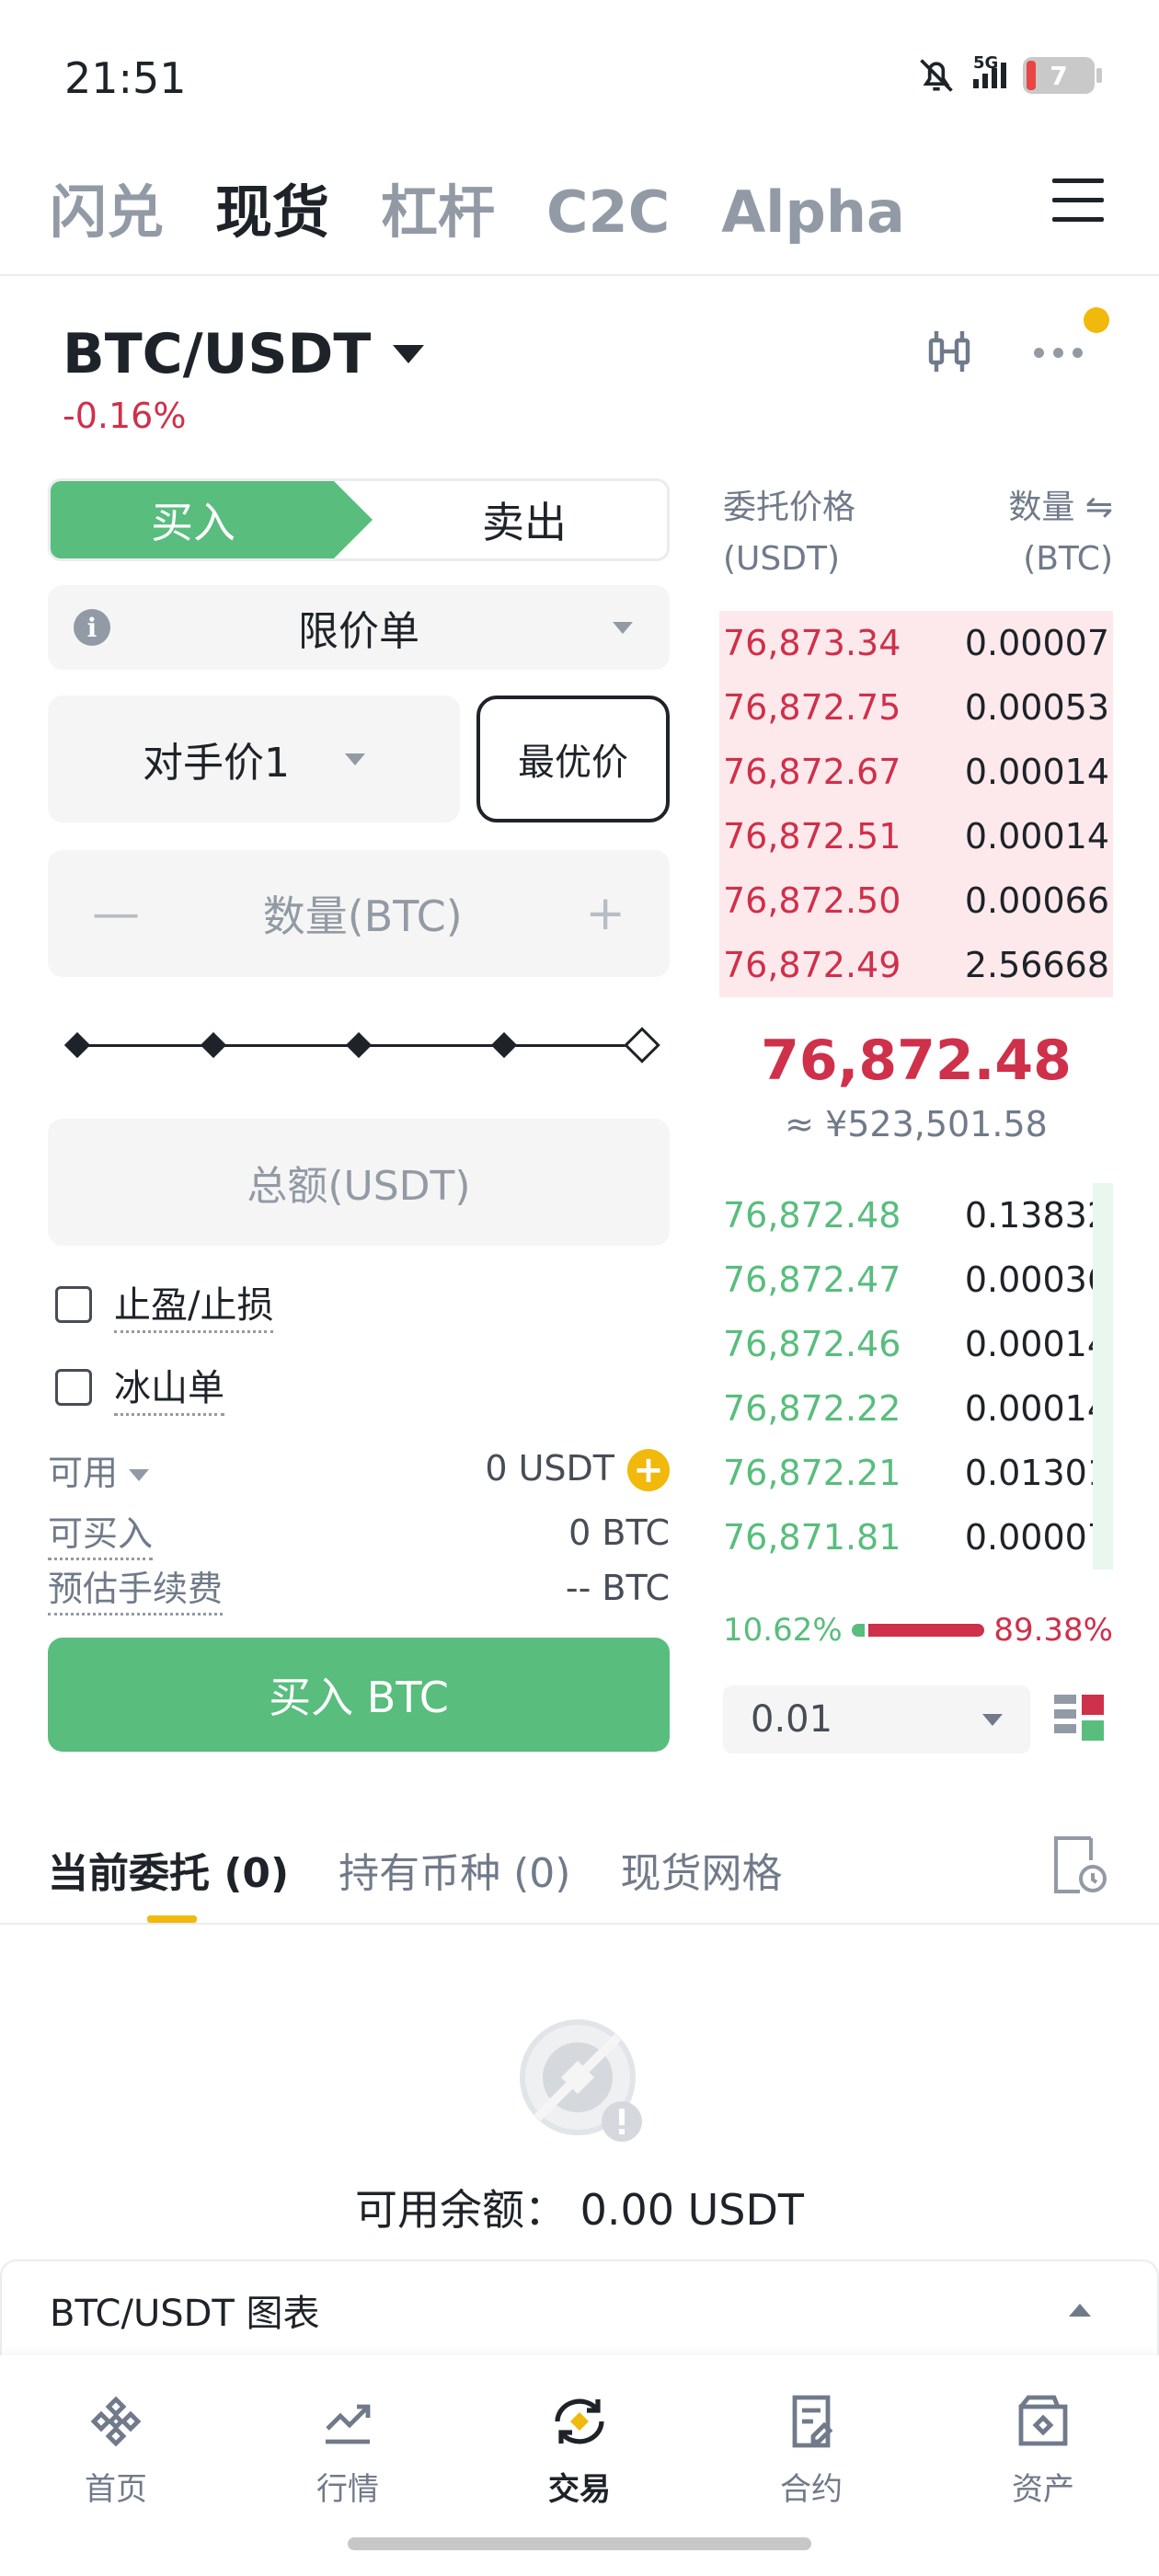 The height and width of the screenshot is (2576, 1159). Describe the element at coordinates (608, 212) in the screenshot. I see `tab-c2c: C2C` at that location.